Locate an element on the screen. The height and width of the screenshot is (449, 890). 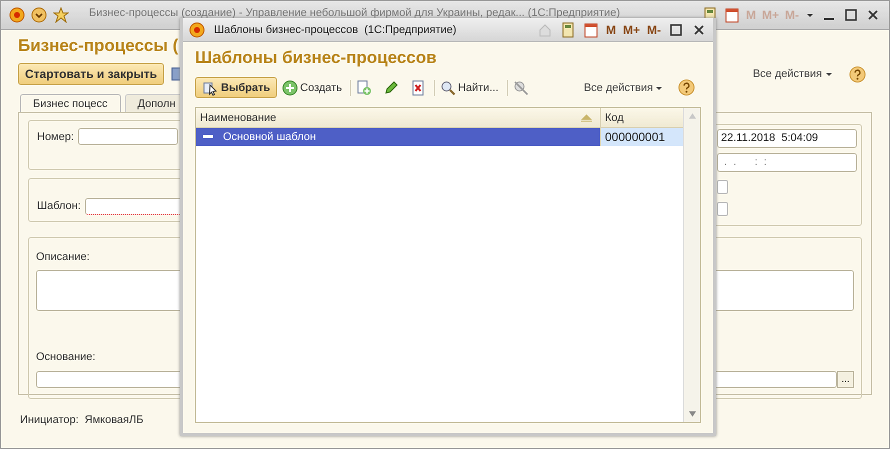
star-icon is located at coordinates (61, 15).